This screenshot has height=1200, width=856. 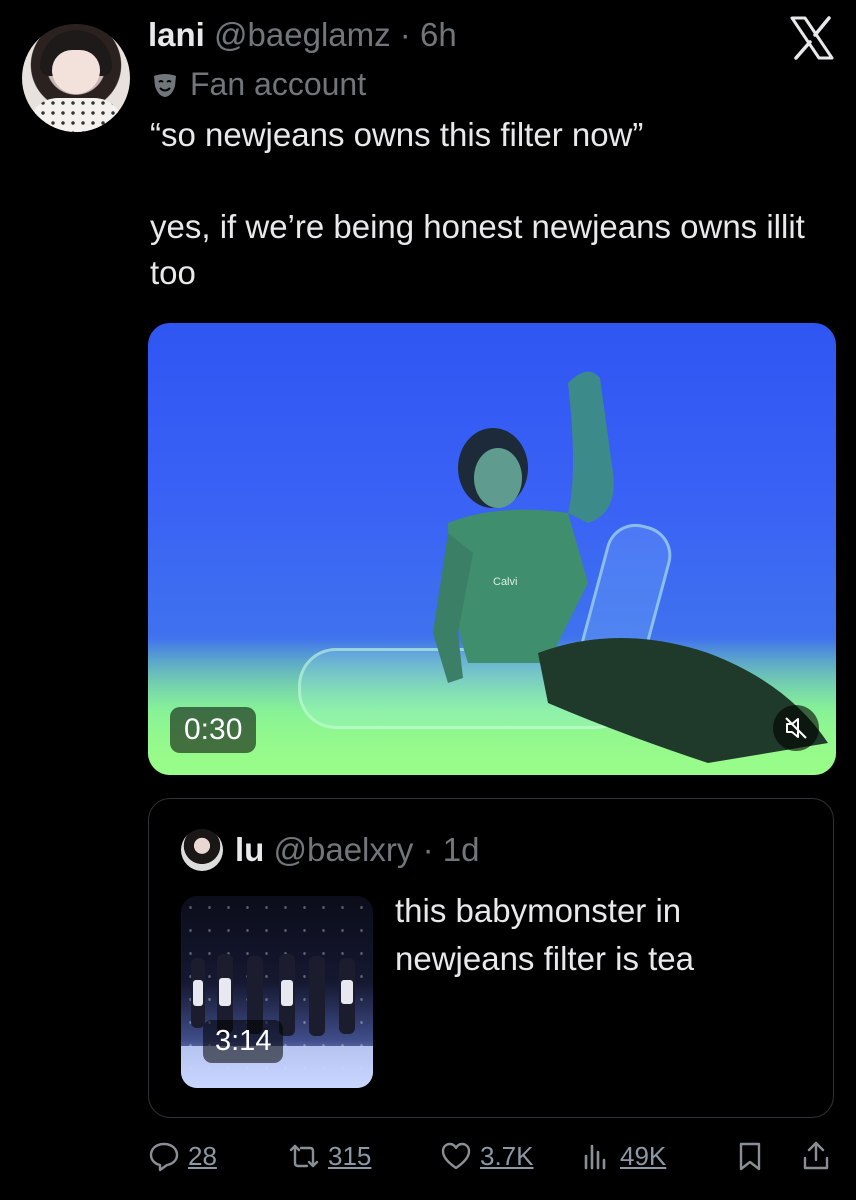 I want to click on reply-icon, so click(x=164, y=1157).